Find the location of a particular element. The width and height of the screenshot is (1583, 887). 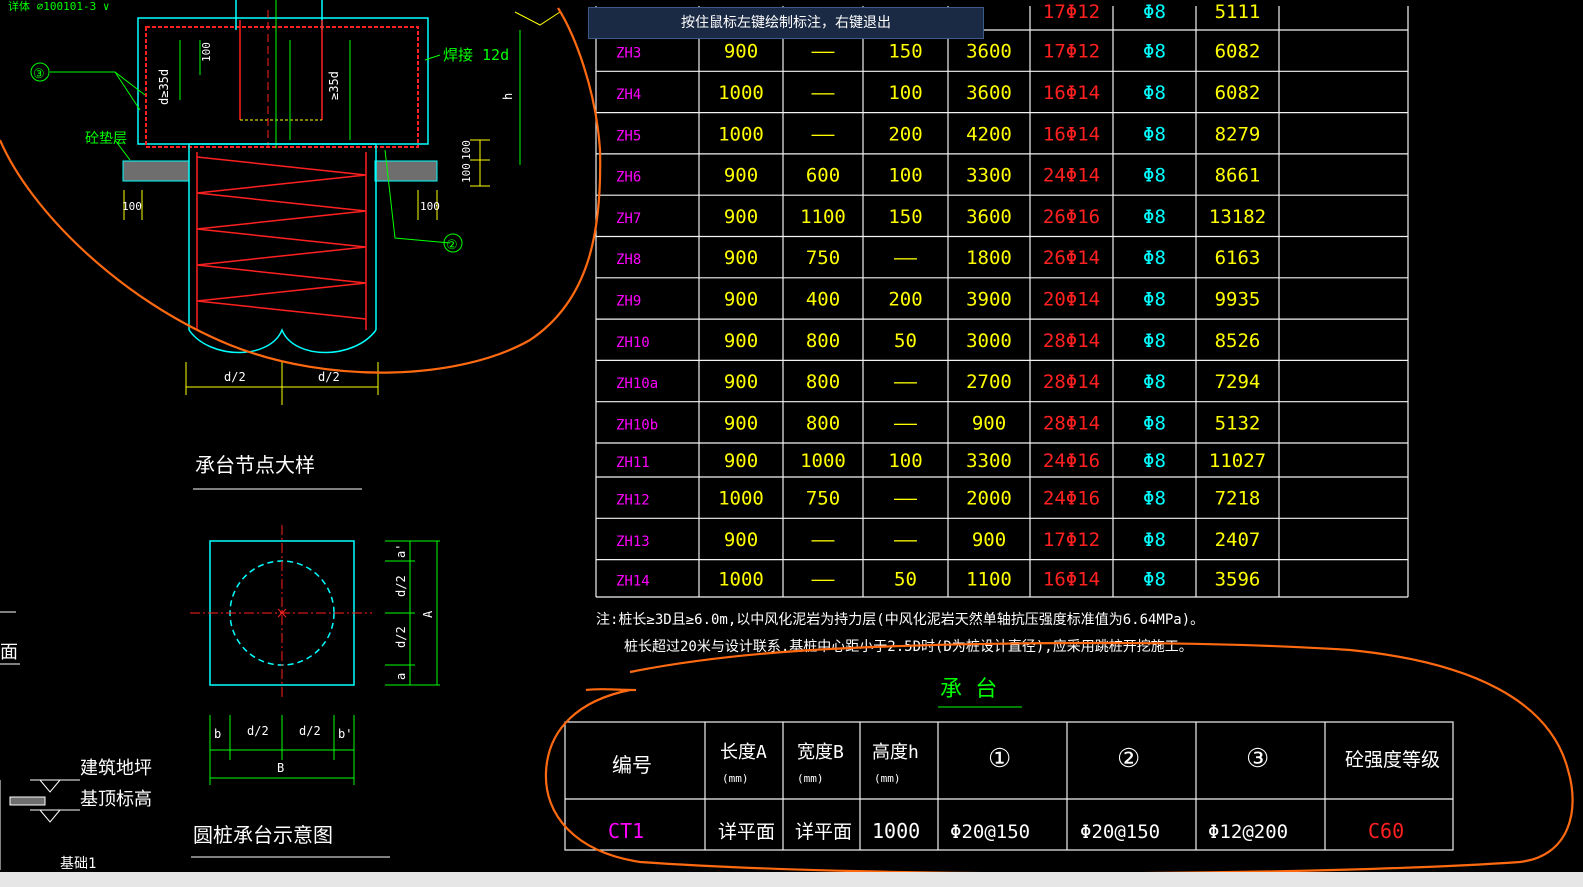

pile-table-cell-code: ZH10 is located at coordinates (633, 343).